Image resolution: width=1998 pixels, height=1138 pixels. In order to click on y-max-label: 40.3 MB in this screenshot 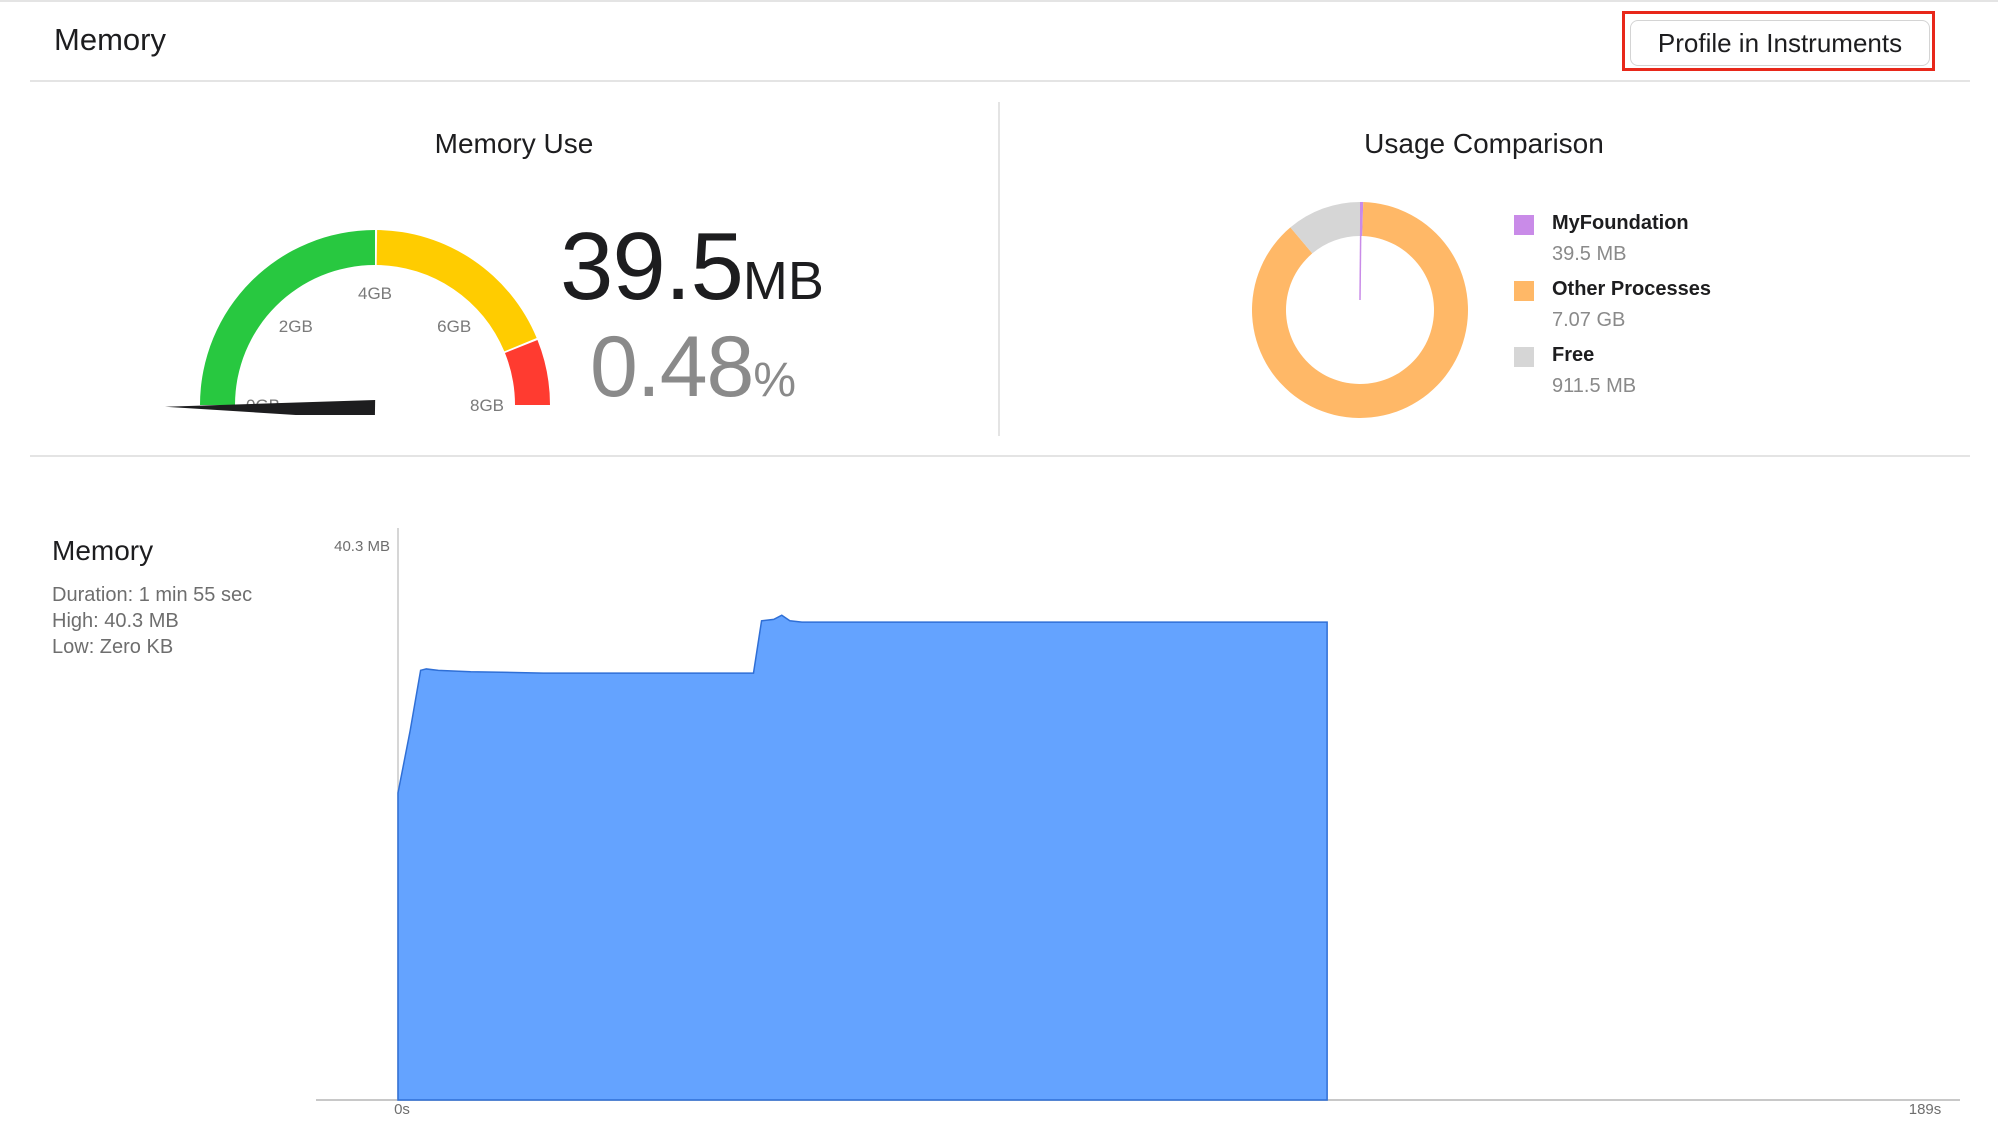, I will do `click(362, 546)`.